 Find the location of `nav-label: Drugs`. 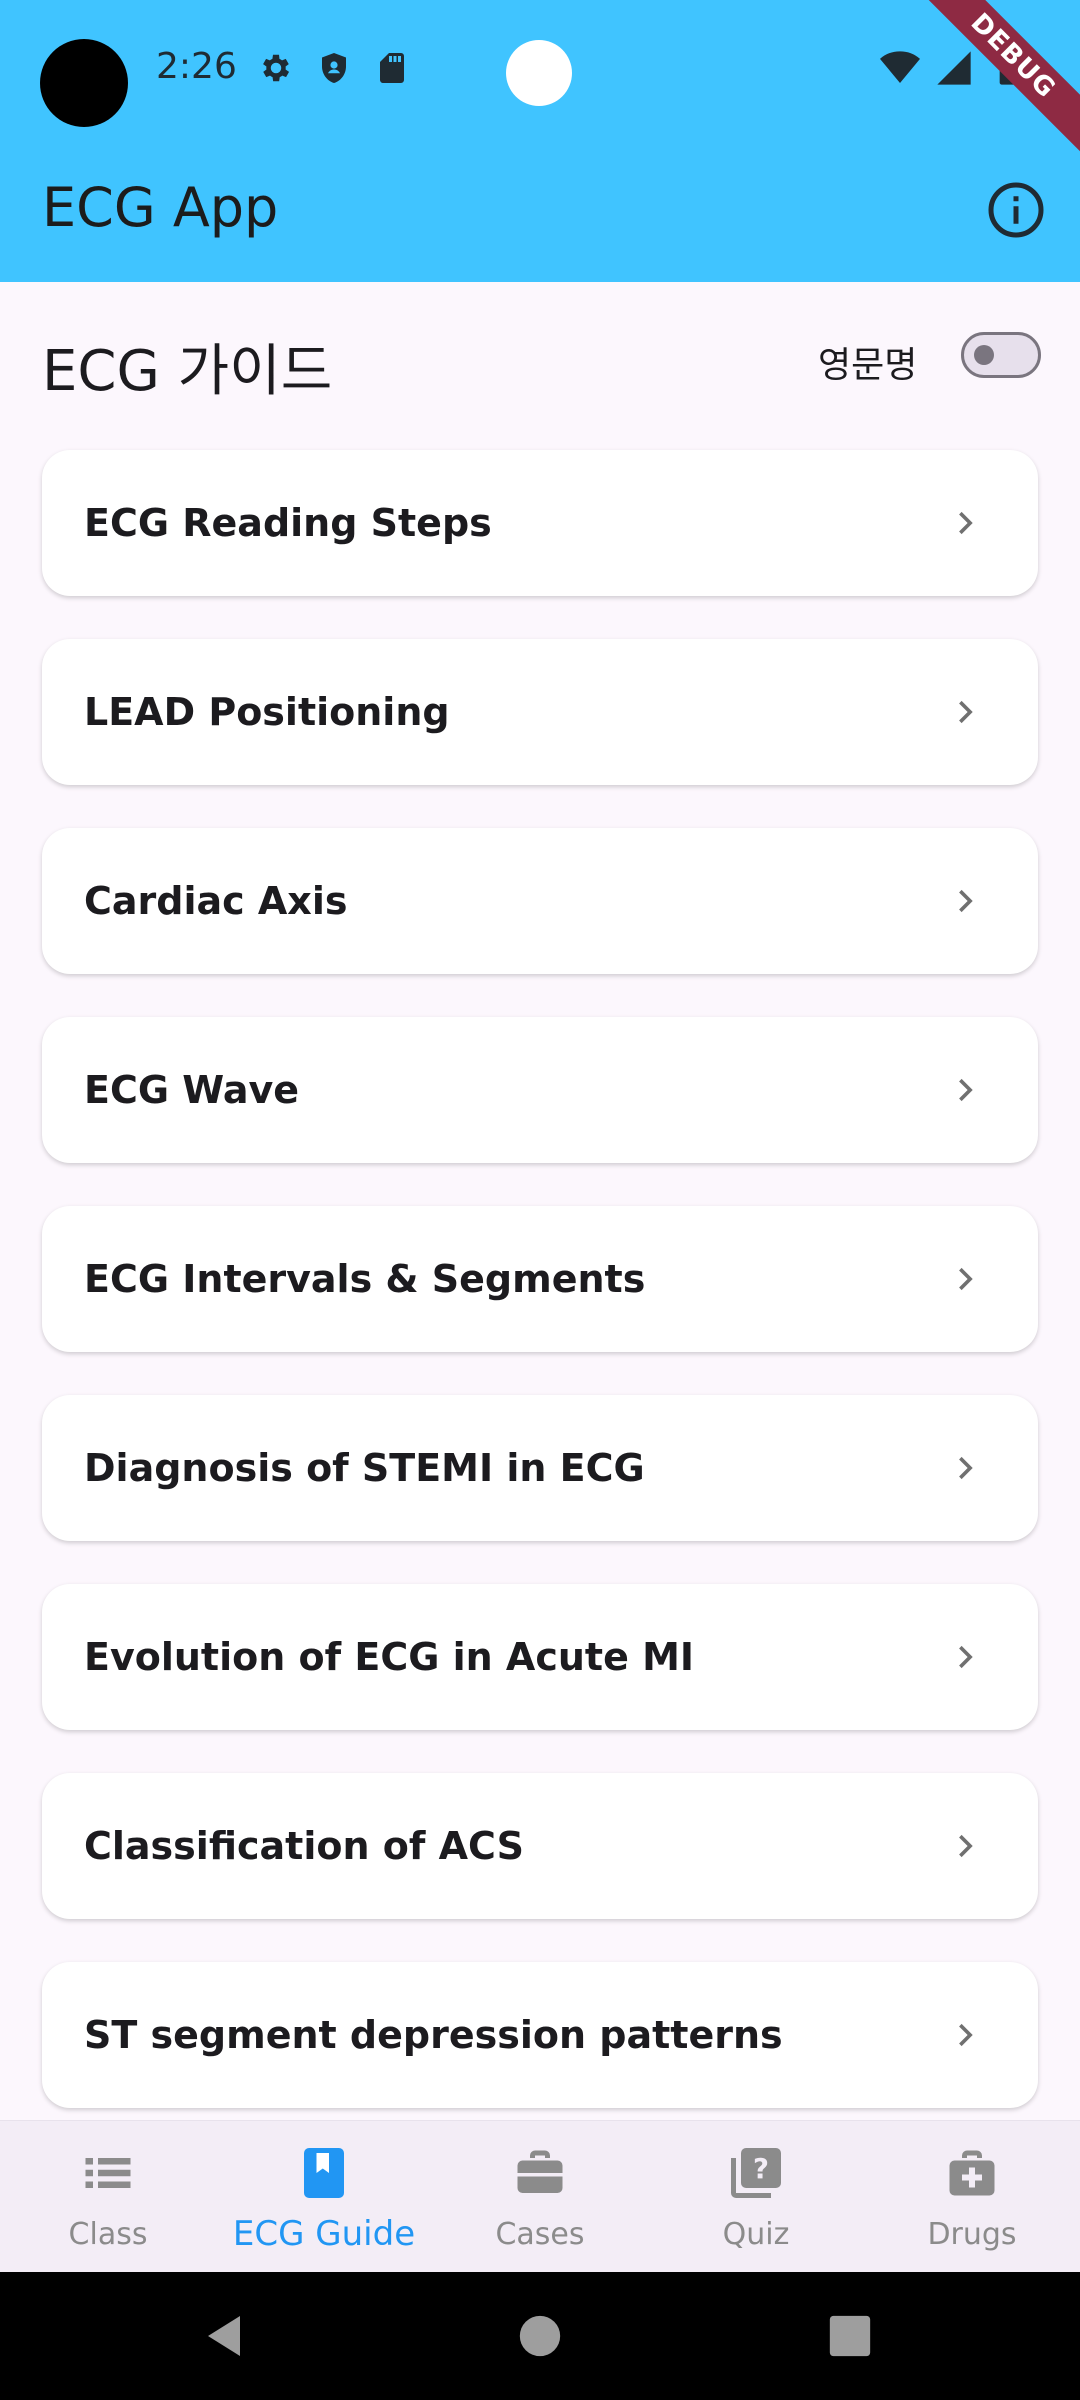

nav-label: Drugs is located at coordinates (972, 2234).